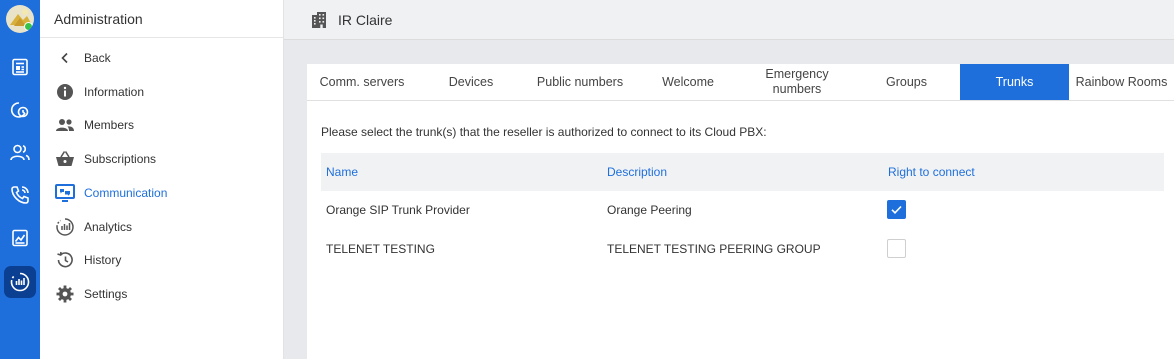 The image size is (1174, 359). I want to click on rail-news-icon, so click(20, 67).